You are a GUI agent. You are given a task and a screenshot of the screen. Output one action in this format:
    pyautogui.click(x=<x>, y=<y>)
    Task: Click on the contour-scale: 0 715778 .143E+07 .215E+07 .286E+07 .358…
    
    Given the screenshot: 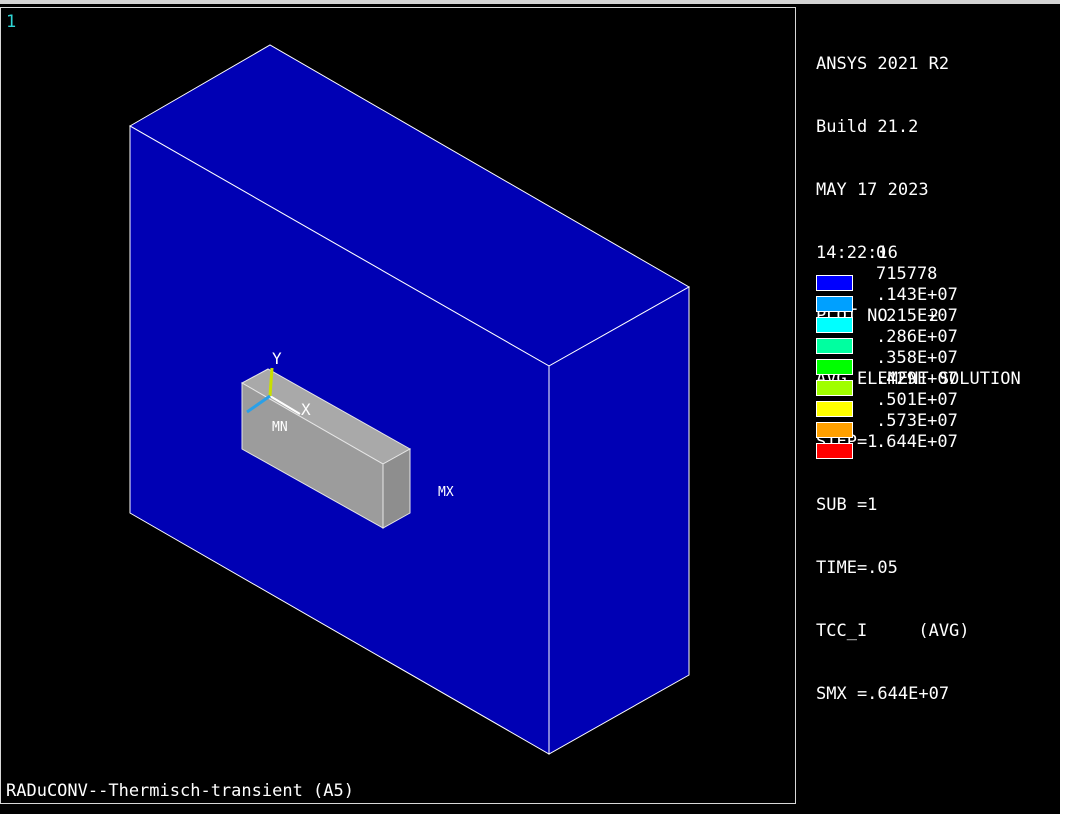 What is the action you would take?
    pyautogui.click(x=937, y=351)
    